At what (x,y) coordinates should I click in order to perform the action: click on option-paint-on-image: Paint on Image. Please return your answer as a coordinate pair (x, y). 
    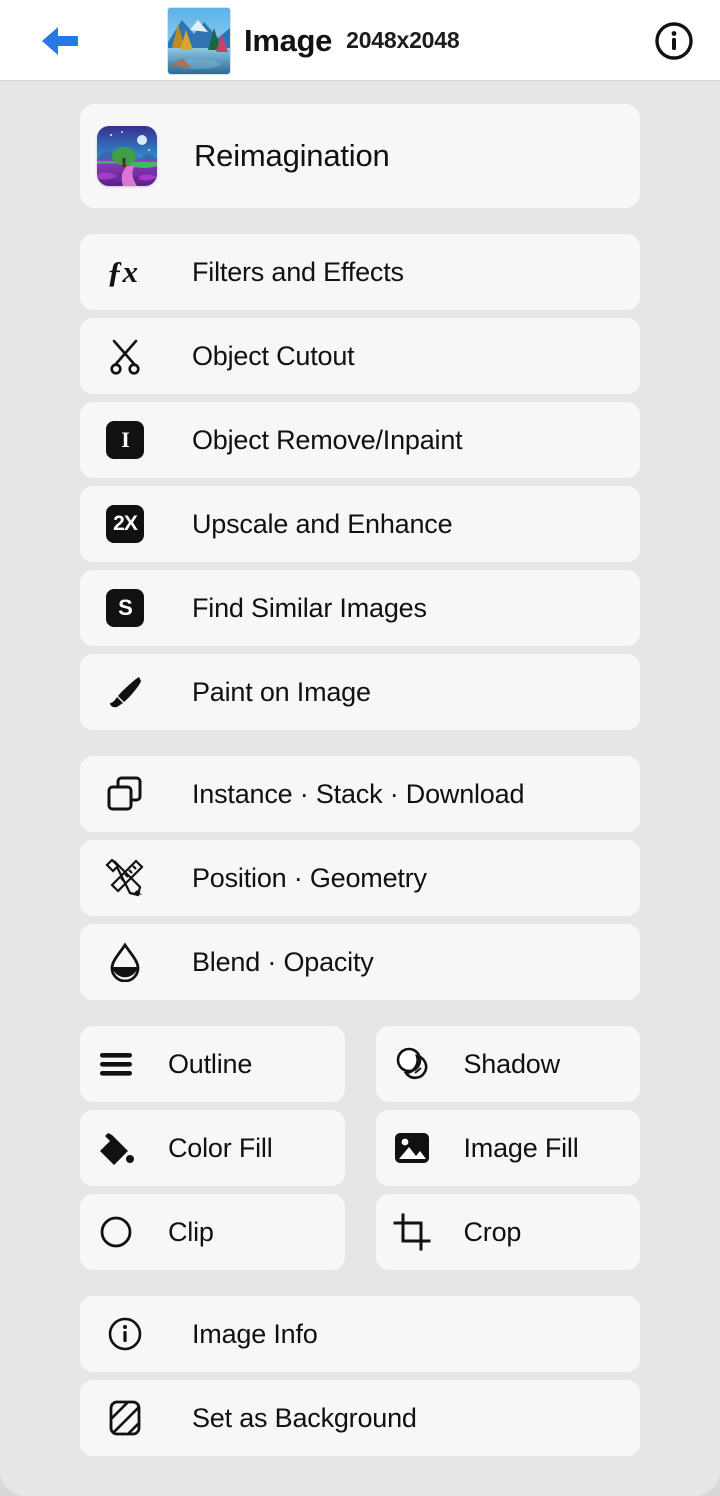
    Looking at the image, I should click on (360, 692).